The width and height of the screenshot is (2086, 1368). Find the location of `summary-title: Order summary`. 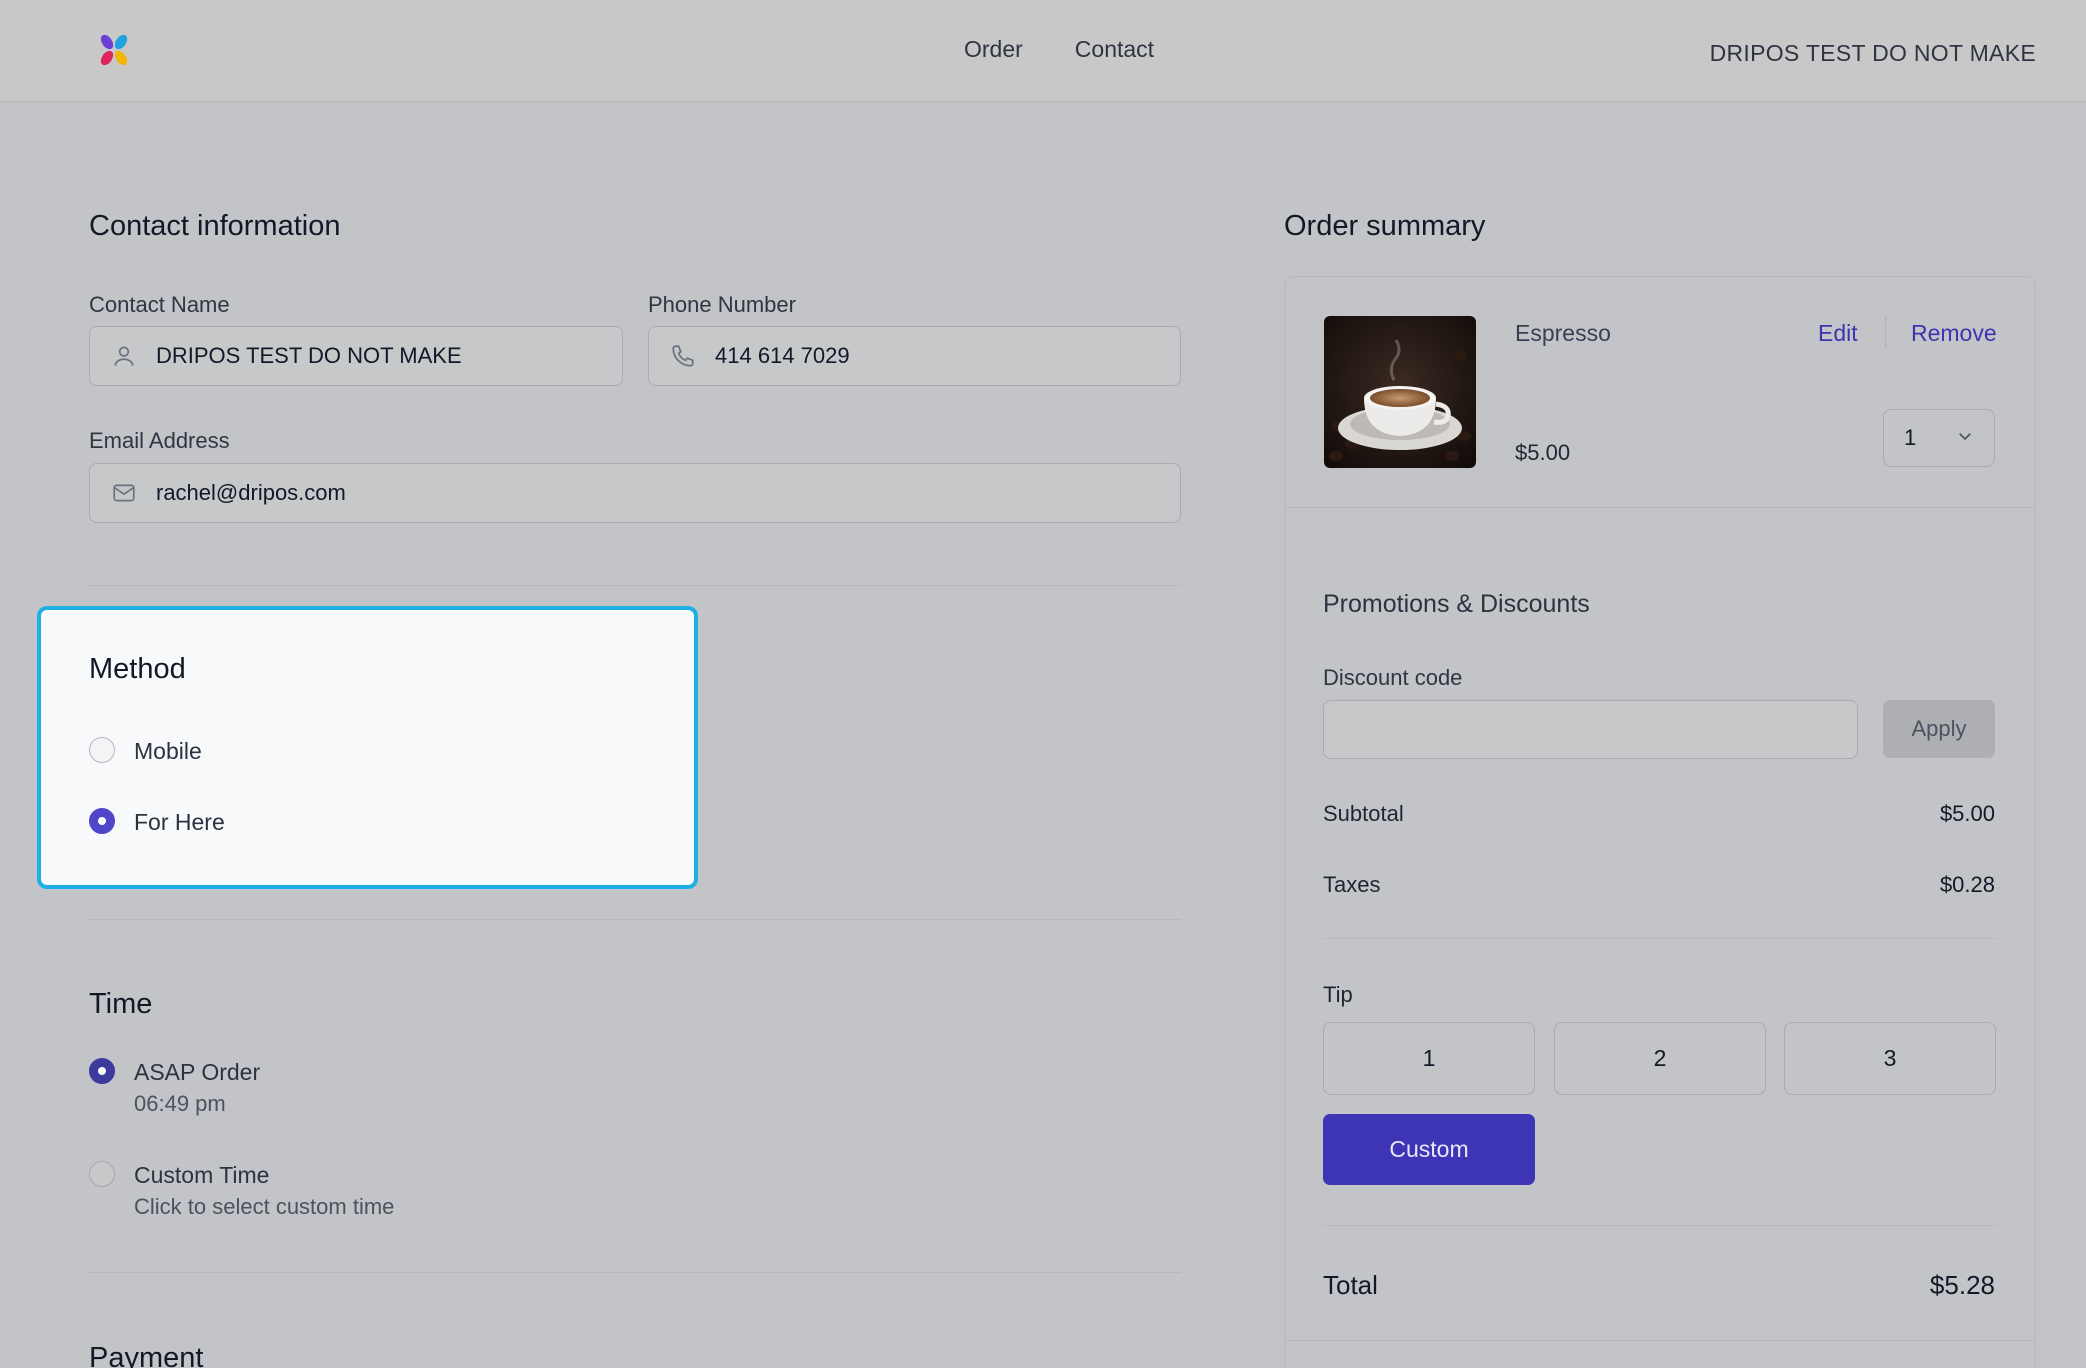

summary-title: Order summary is located at coordinates (1385, 226).